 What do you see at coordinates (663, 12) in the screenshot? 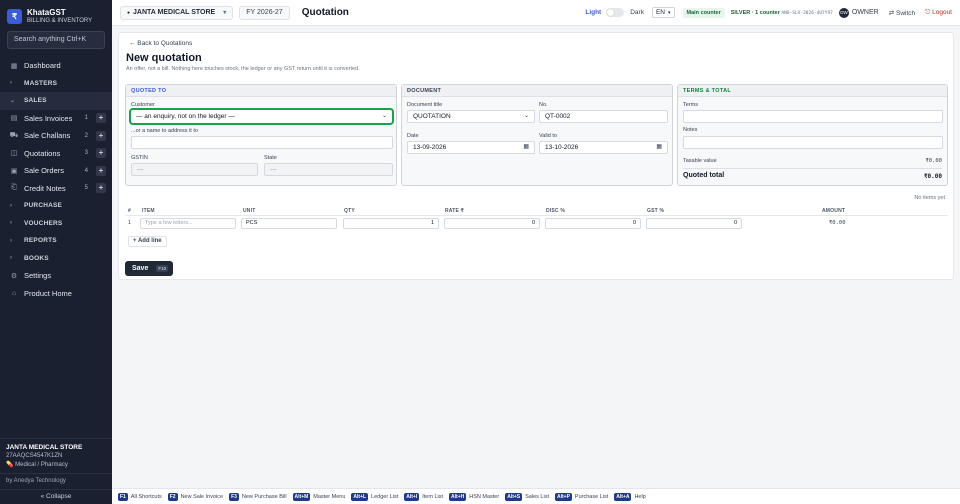
I see `language-select: EN ▾` at bounding box center [663, 12].